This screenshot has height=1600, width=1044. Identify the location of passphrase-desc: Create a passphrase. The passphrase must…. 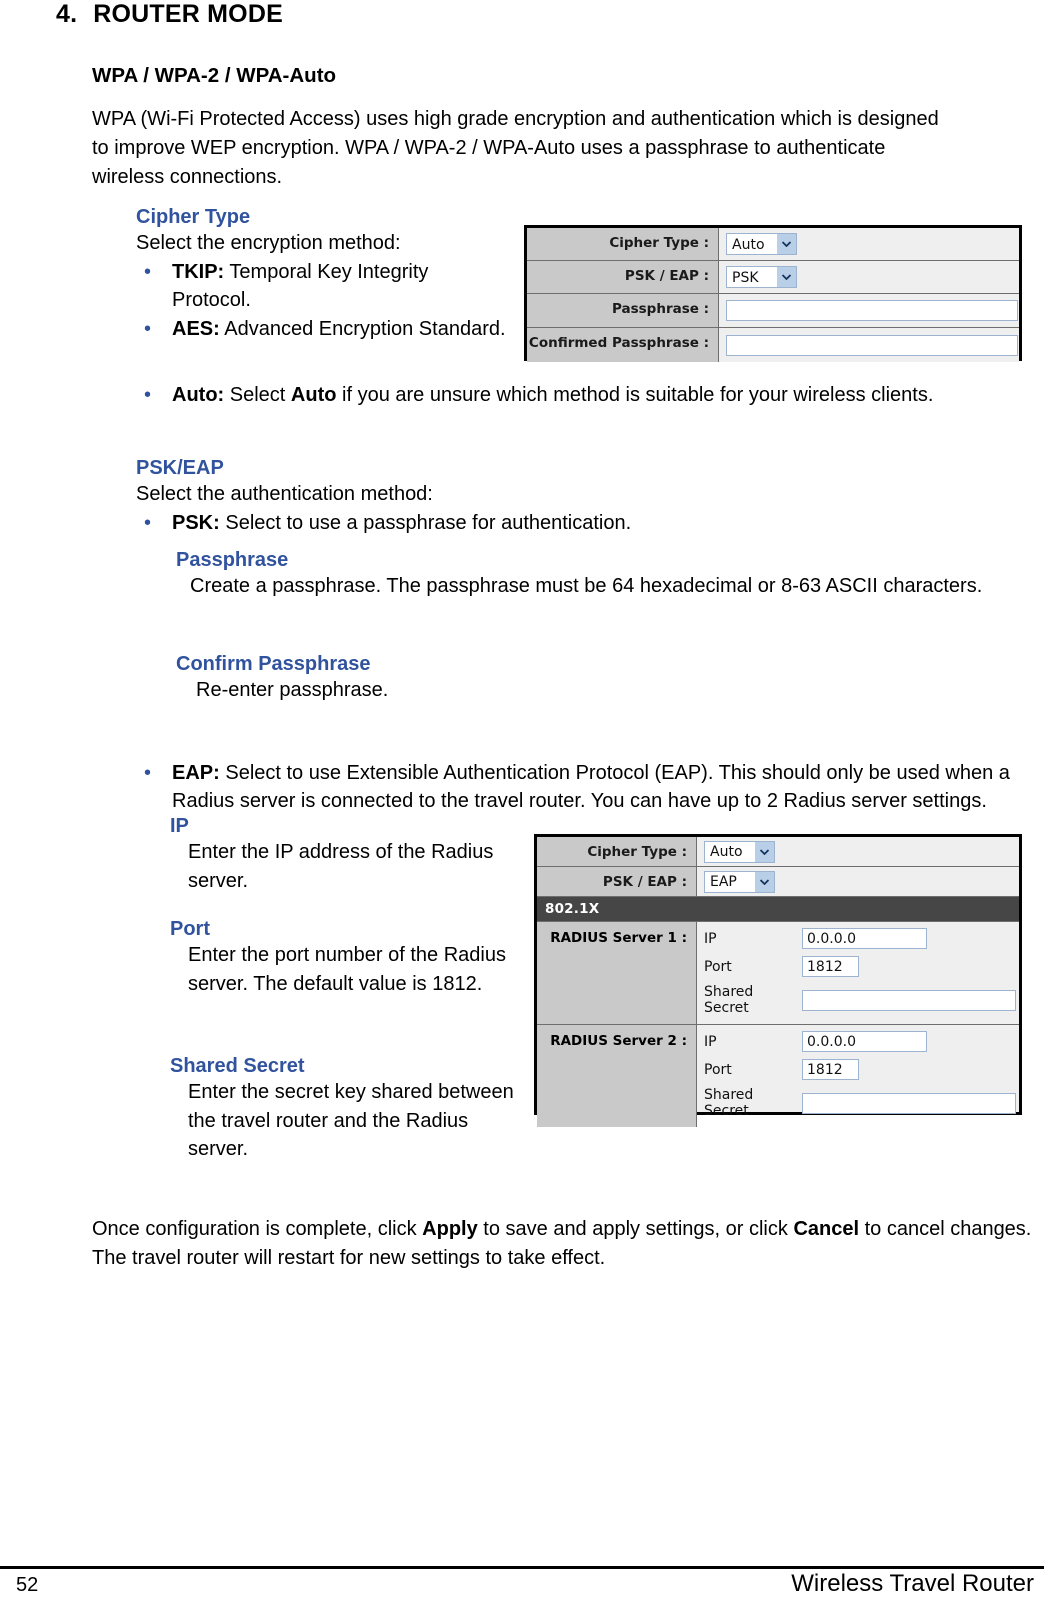
(586, 586).